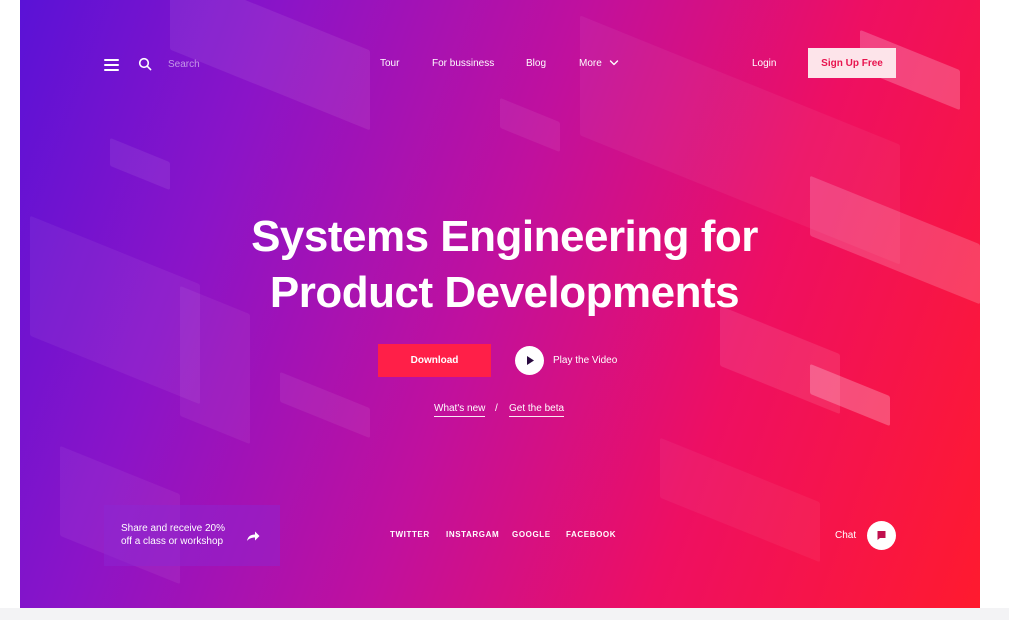 Image resolution: width=1009 pixels, height=620 pixels. What do you see at coordinates (145, 64) in the screenshot?
I see `search-icon` at bounding box center [145, 64].